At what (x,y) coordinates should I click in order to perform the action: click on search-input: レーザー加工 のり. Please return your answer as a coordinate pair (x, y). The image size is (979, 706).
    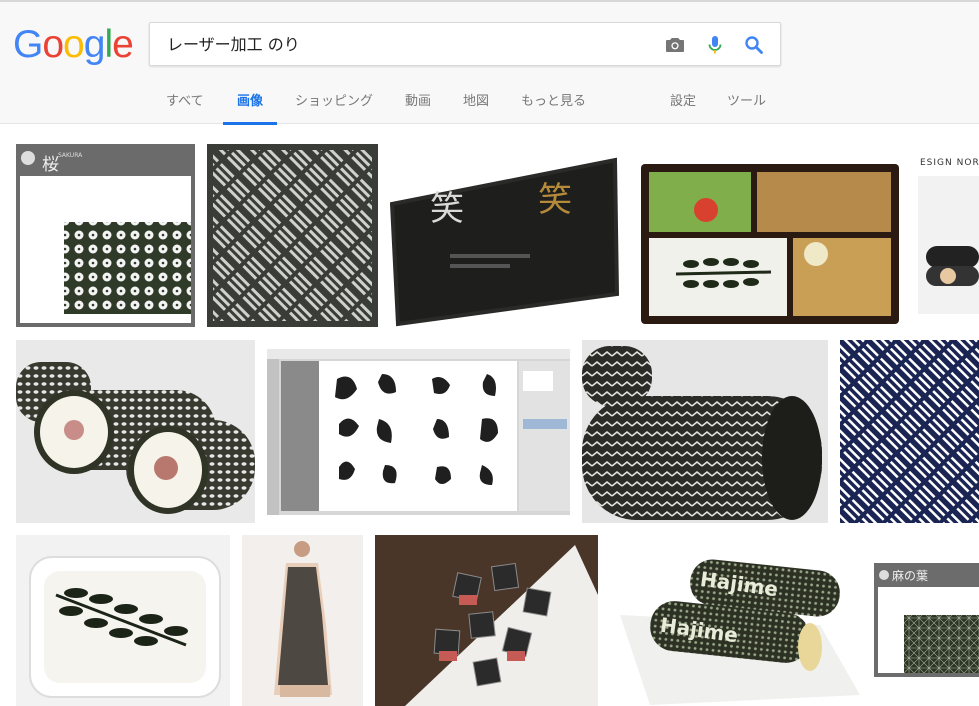
    Looking at the image, I should click on (233, 45).